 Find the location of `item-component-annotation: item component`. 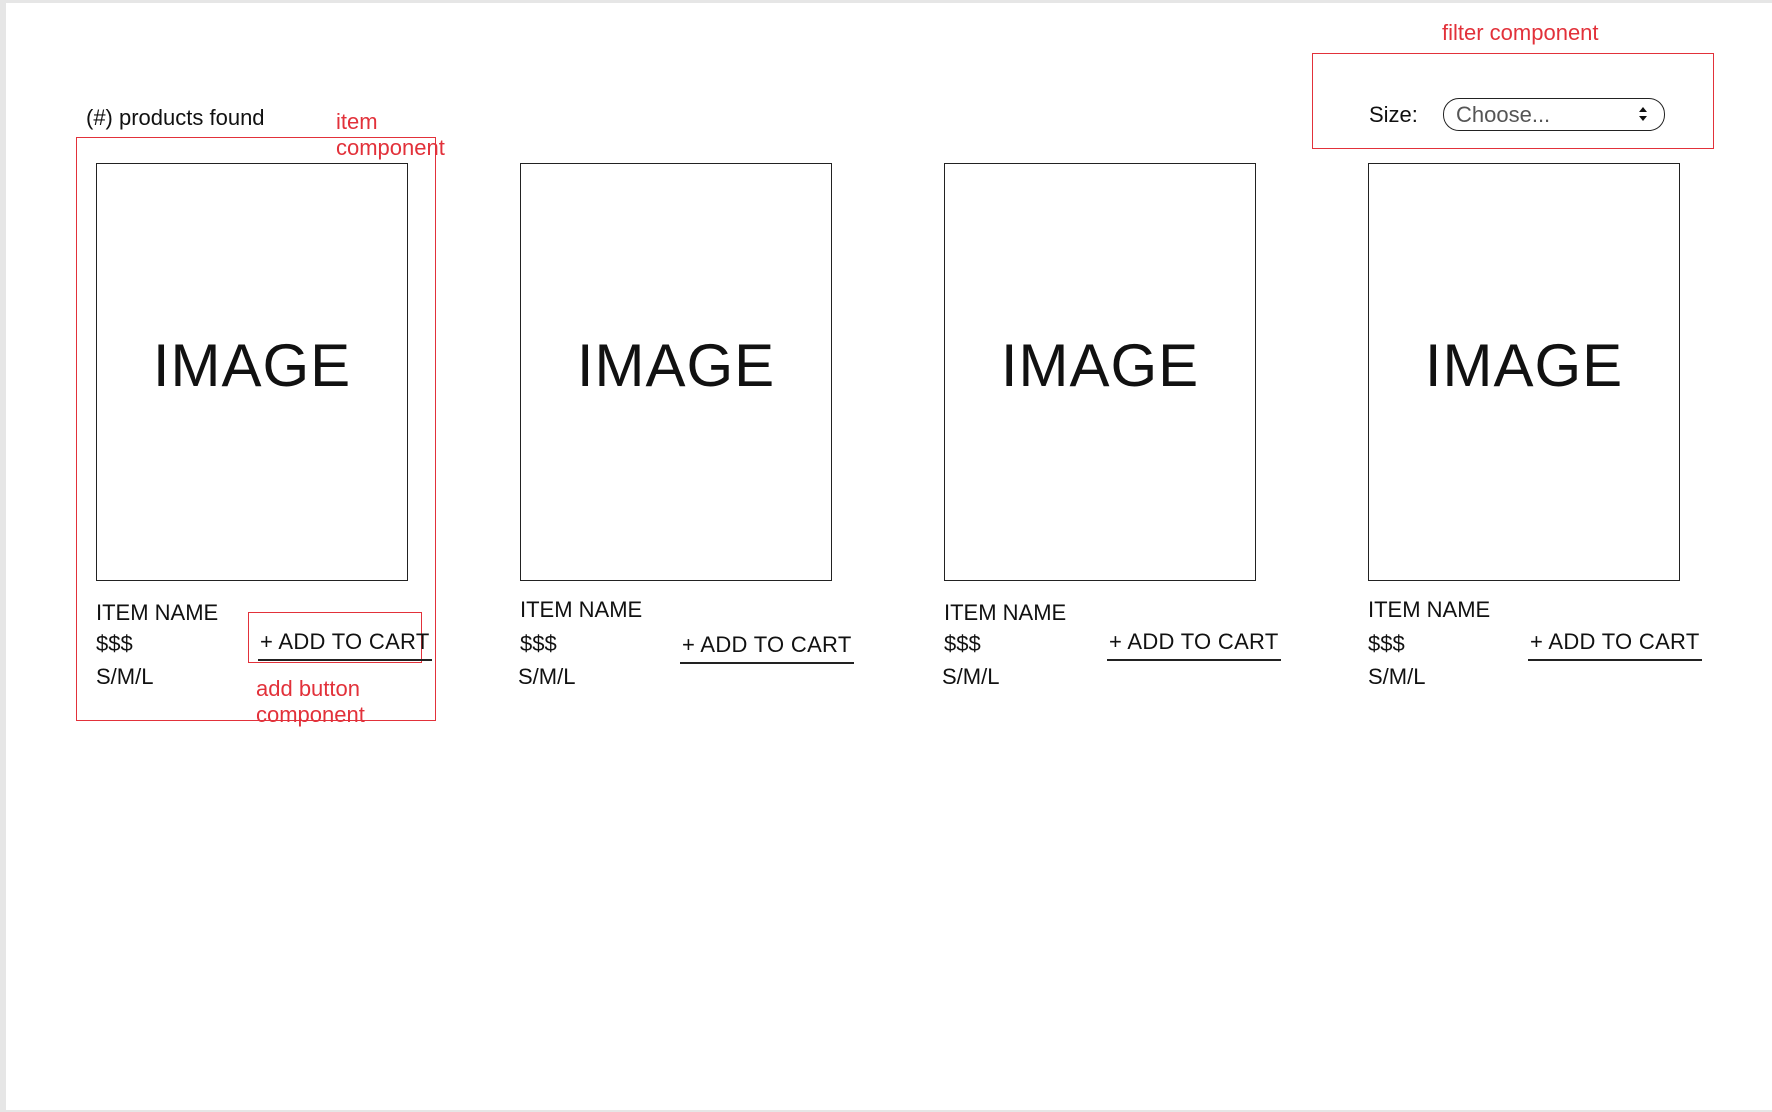

item-component-annotation: item component is located at coordinates (390, 135).